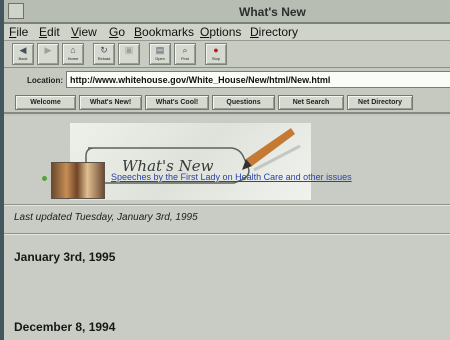  What do you see at coordinates (45, 102) in the screenshot?
I see `welcome-button: Welcome` at bounding box center [45, 102].